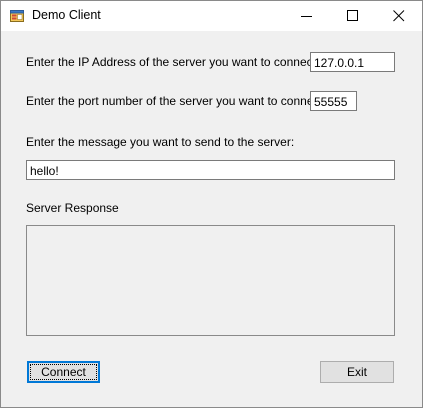  I want to click on close-button, so click(399, 16).